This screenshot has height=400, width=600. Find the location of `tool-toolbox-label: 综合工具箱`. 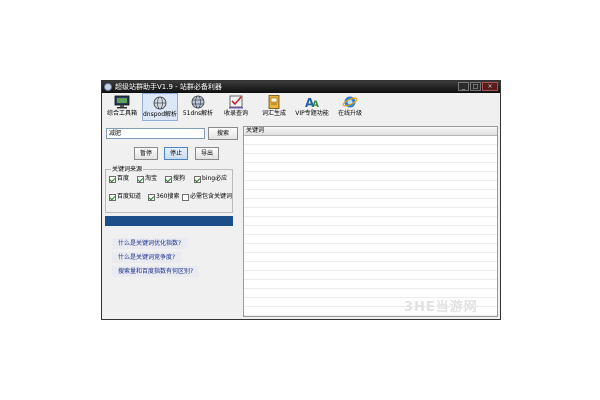

tool-toolbox-label: 综合工具箱 is located at coordinates (121, 113).